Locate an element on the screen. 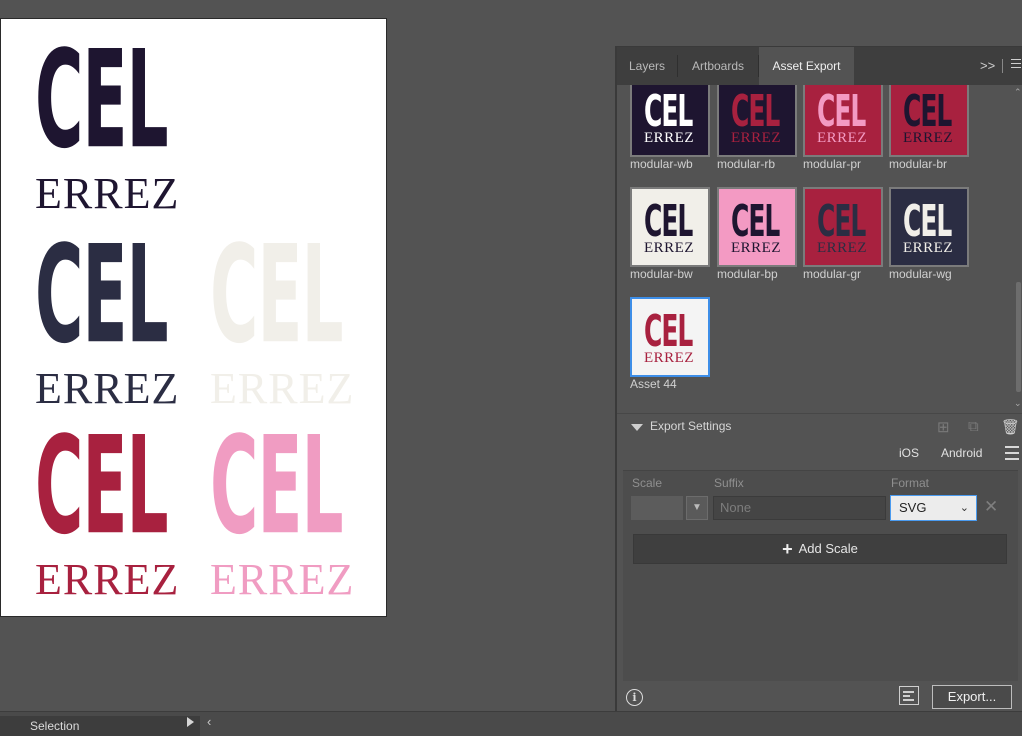  asset-thumbnail: CEL ERREZ modular-gr is located at coordinates (844, 234).